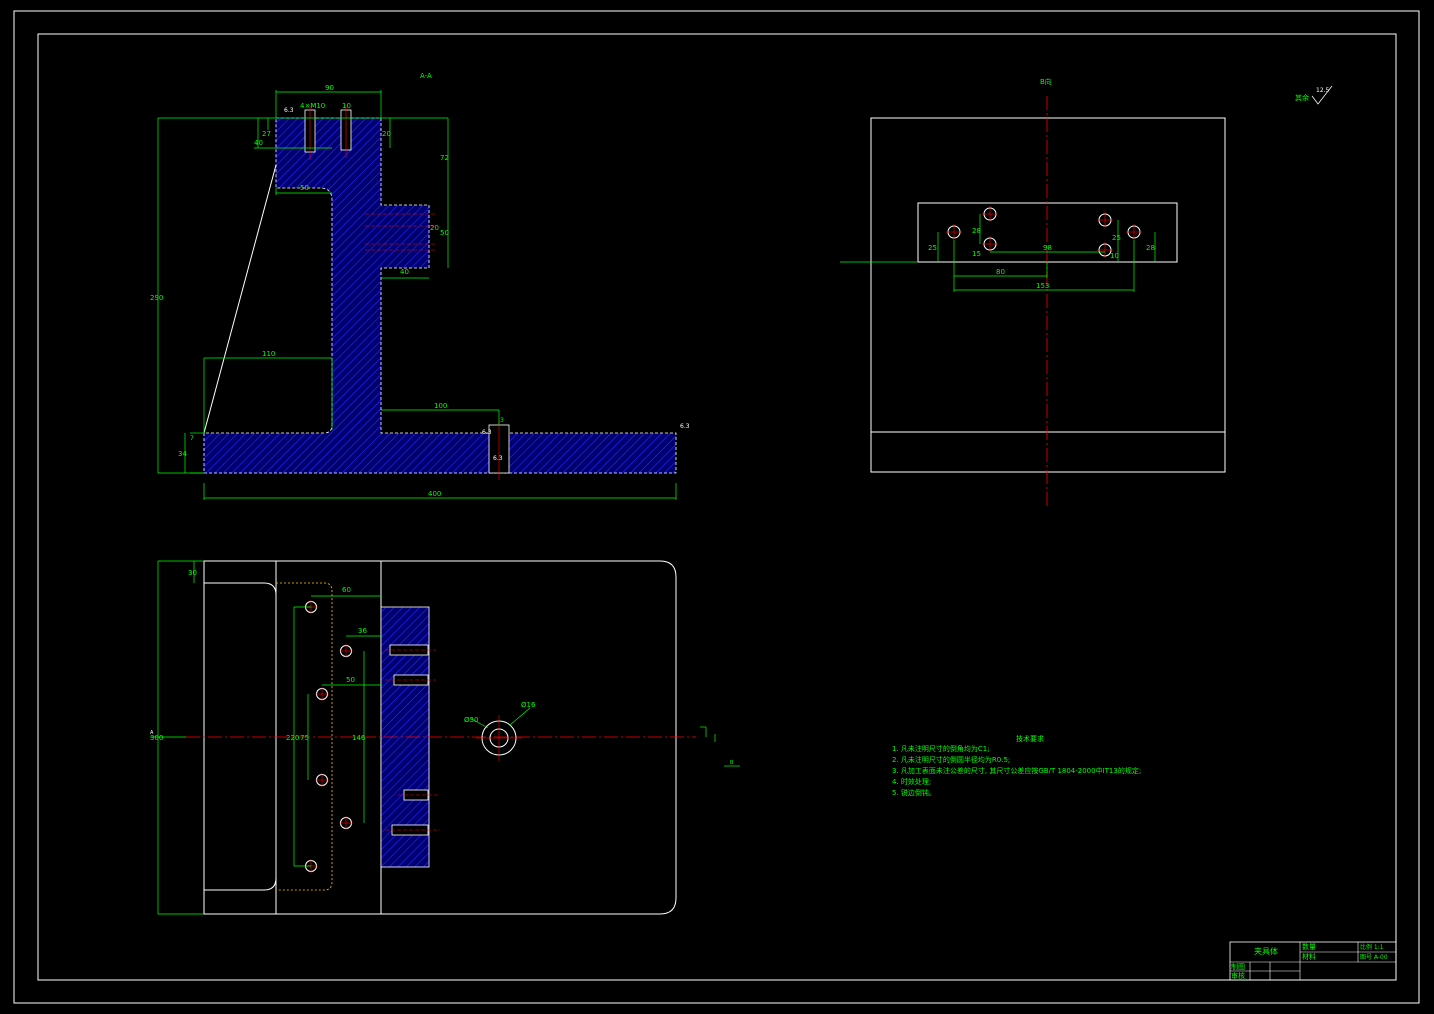  What do you see at coordinates (976, 231) in the screenshot?
I see `b-dim-28: 28` at bounding box center [976, 231].